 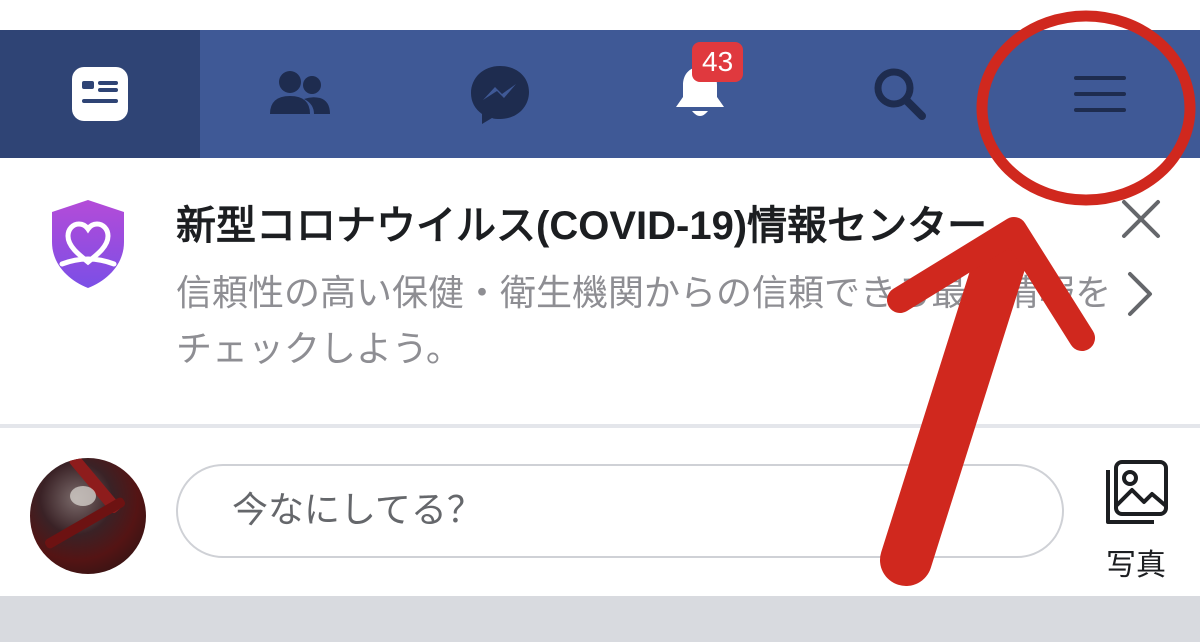 I want to click on photo-button: 写真, so click(x=1136, y=520).